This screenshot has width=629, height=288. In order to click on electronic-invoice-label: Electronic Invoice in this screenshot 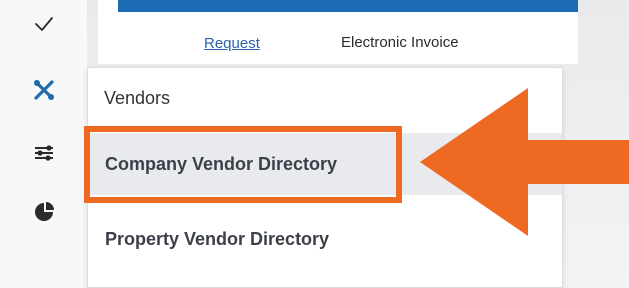, I will do `click(400, 42)`.